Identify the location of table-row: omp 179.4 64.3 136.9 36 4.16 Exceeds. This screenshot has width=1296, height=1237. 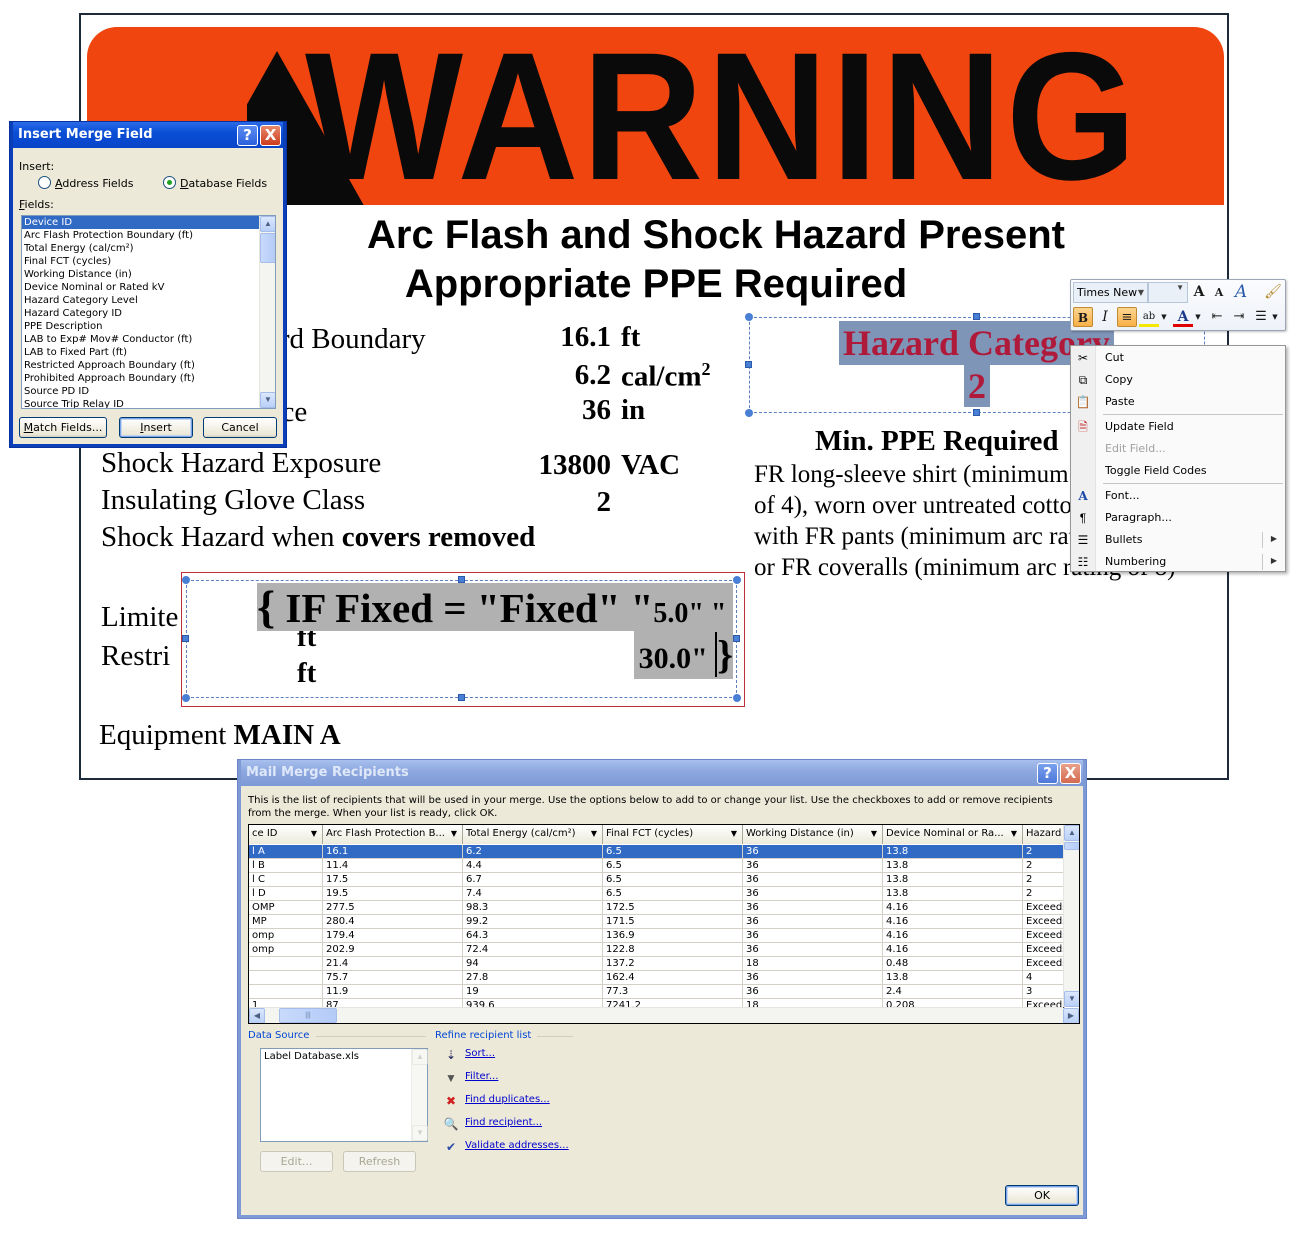
(657, 936).